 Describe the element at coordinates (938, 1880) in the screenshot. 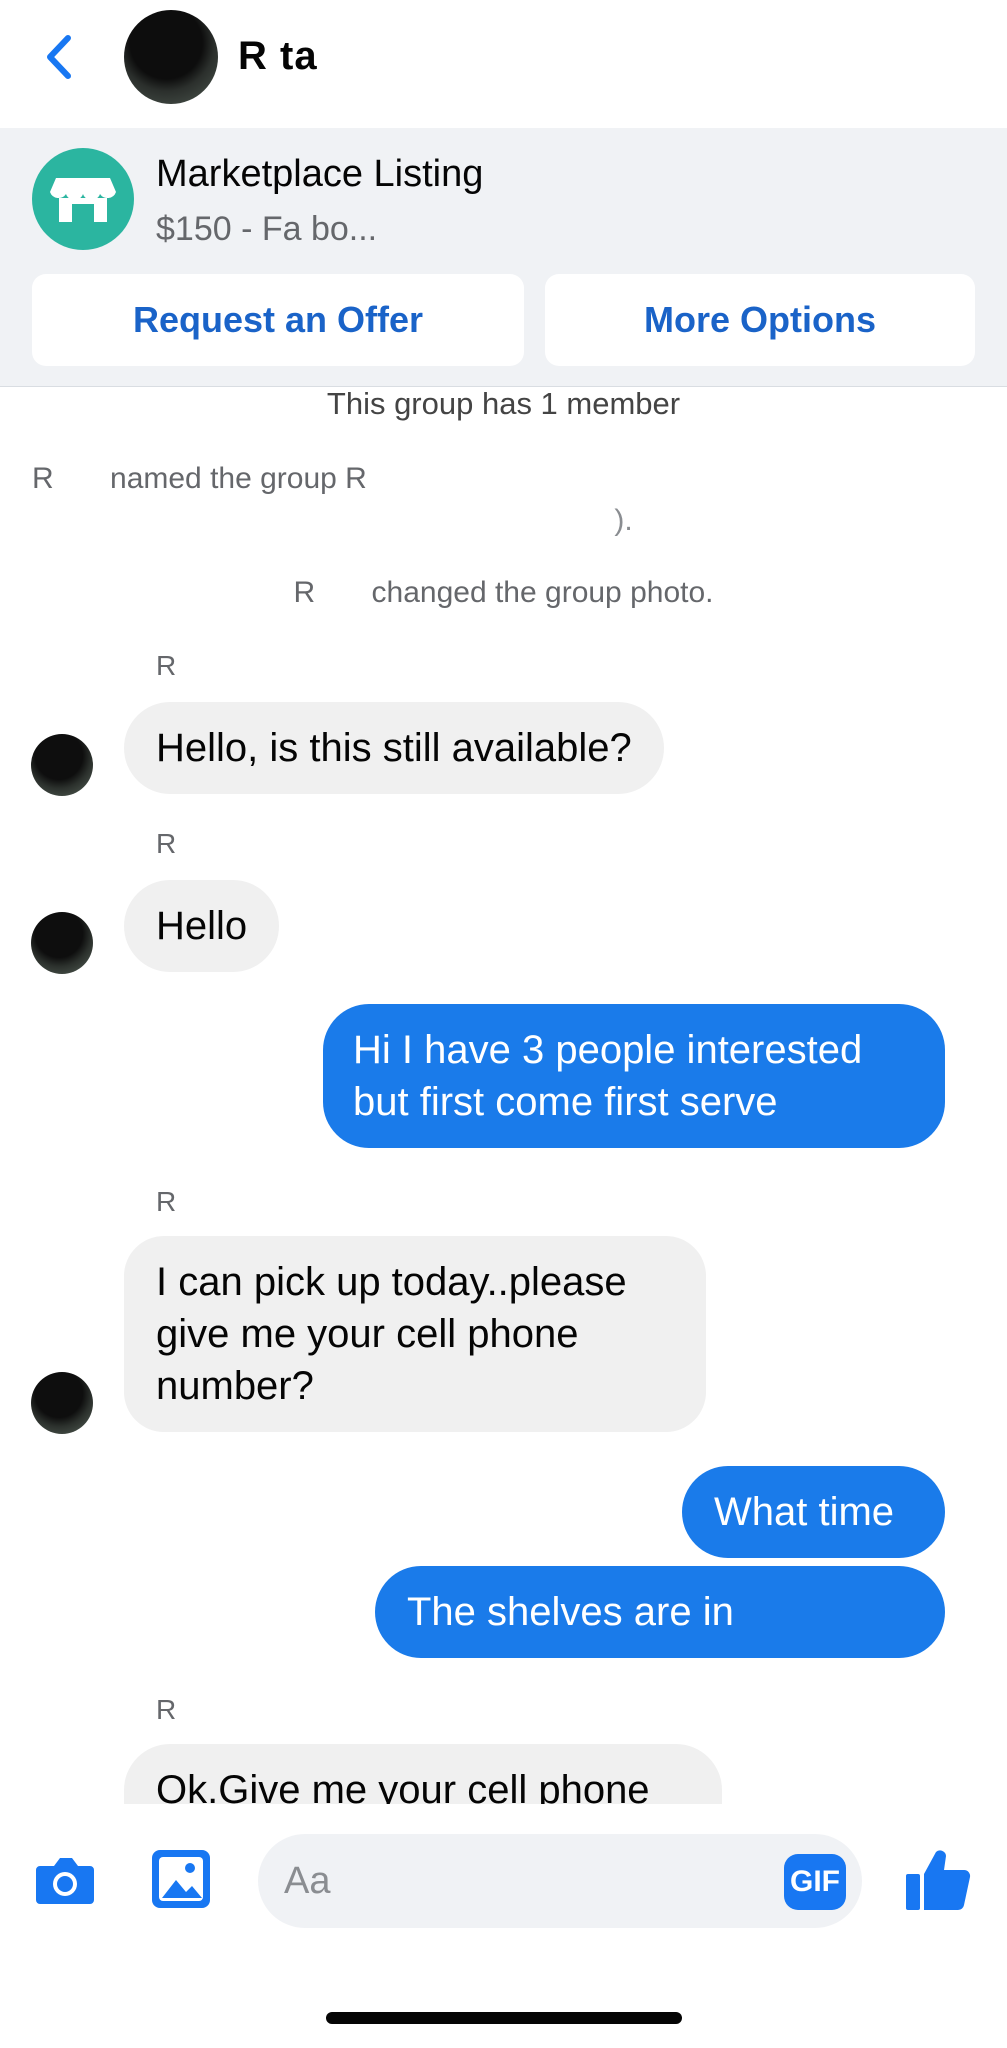

I see `thumbs-up-icon` at that location.